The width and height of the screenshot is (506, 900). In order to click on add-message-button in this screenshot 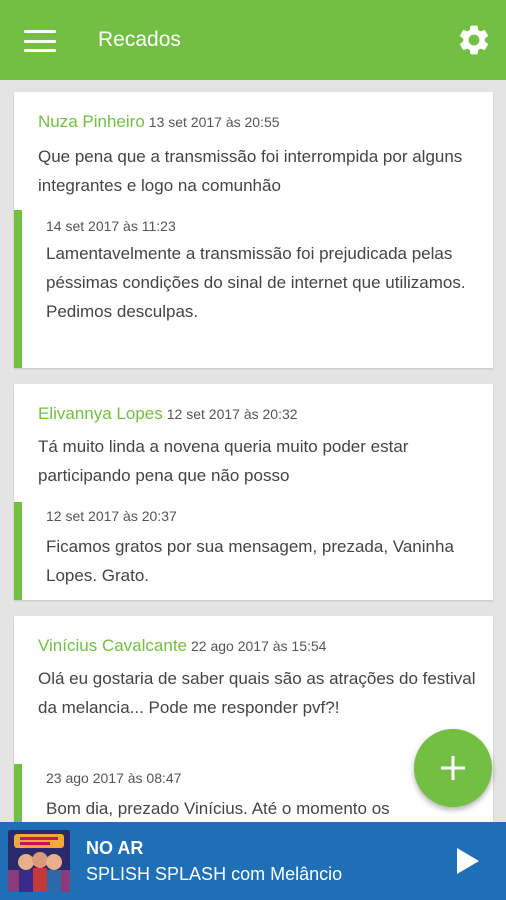, I will do `click(453, 768)`.